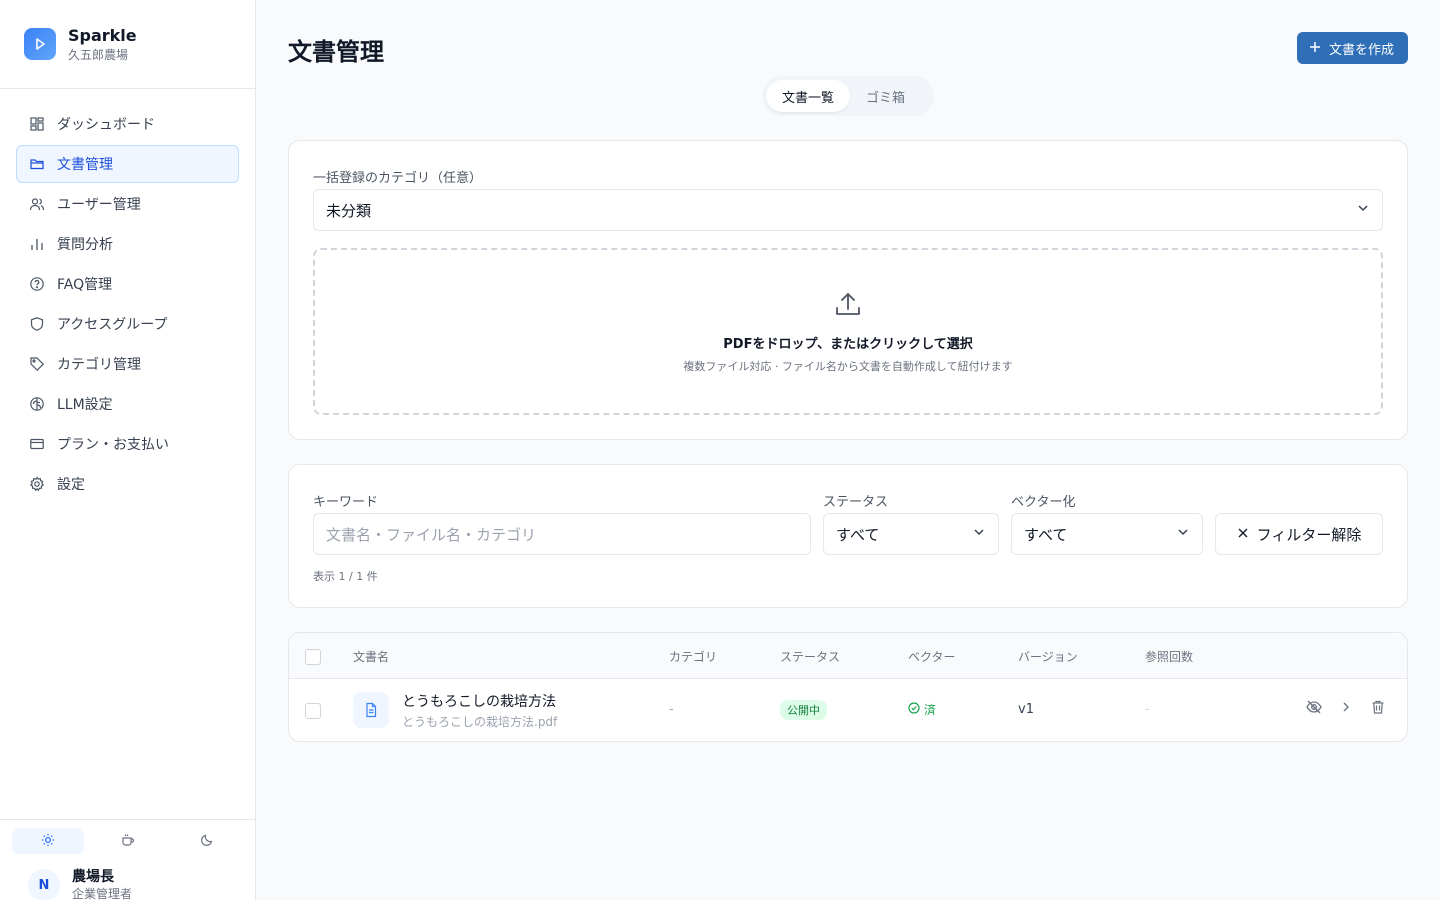 The image size is (1440, 900). I want to click on sidebar-item-users: ユーザー管理, so click(127, 204).